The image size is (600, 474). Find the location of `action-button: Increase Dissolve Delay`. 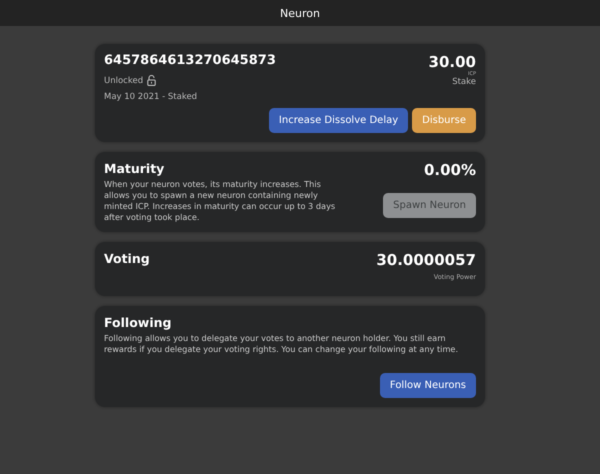

action-button: Increase Dissolve Delay is located at coordinates (338, 120).